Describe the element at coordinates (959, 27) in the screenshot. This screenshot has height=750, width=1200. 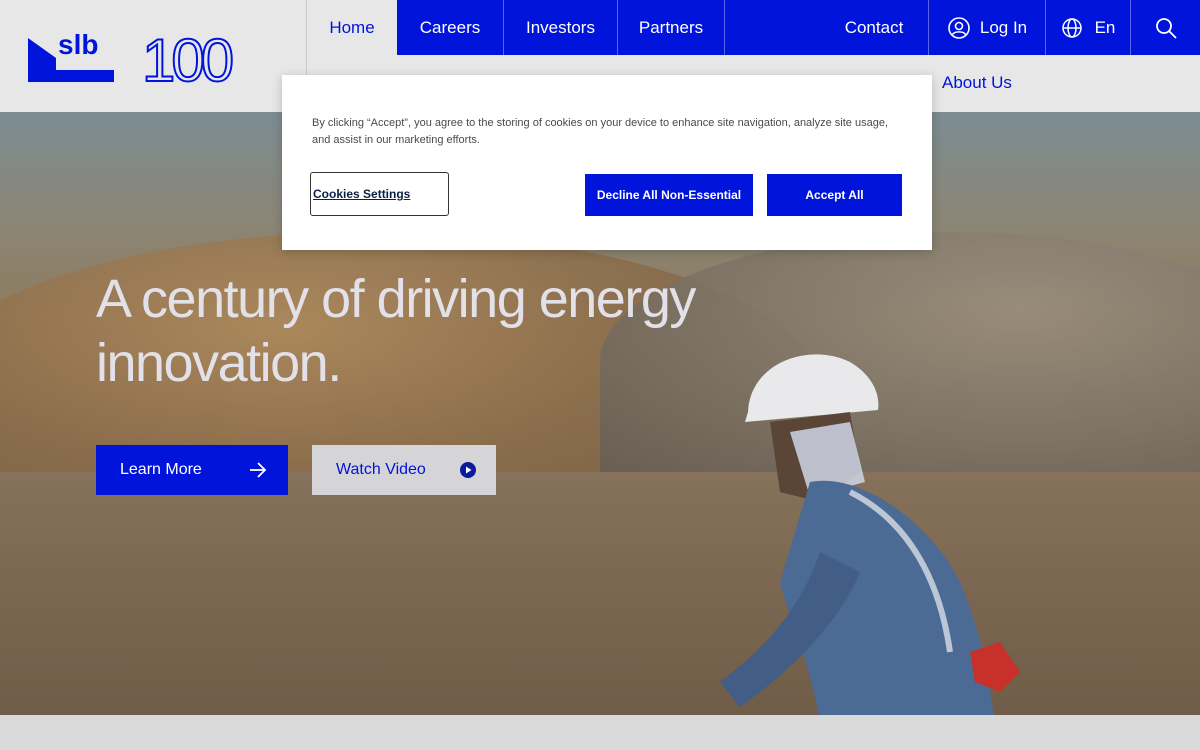
I see `user-circle-icon` at that location.